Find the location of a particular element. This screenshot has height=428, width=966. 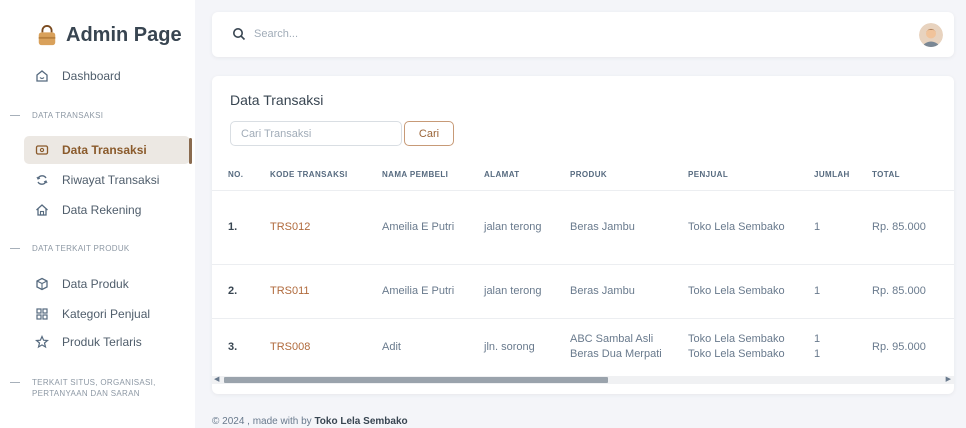

column-header: NAMA PEMBELI is located at coordinates (425, 175).